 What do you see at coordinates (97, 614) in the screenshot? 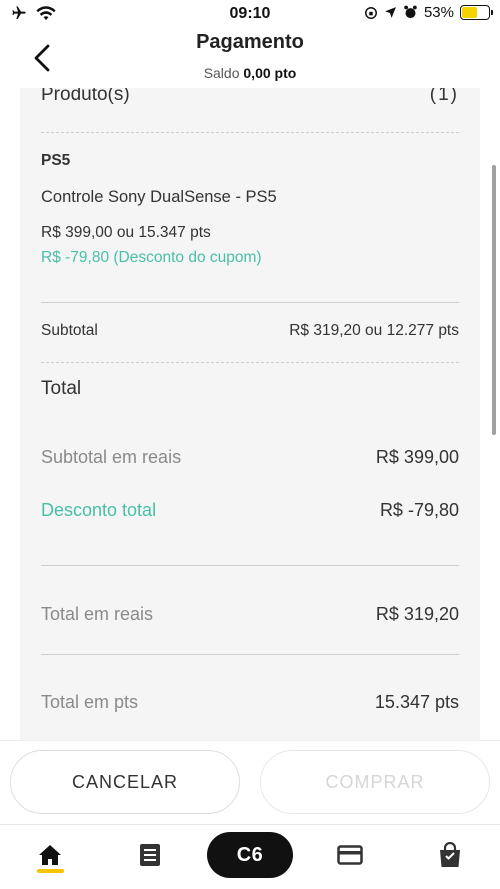
I see `total-reais-label: Total em reais` at bounding box center [97, 614].